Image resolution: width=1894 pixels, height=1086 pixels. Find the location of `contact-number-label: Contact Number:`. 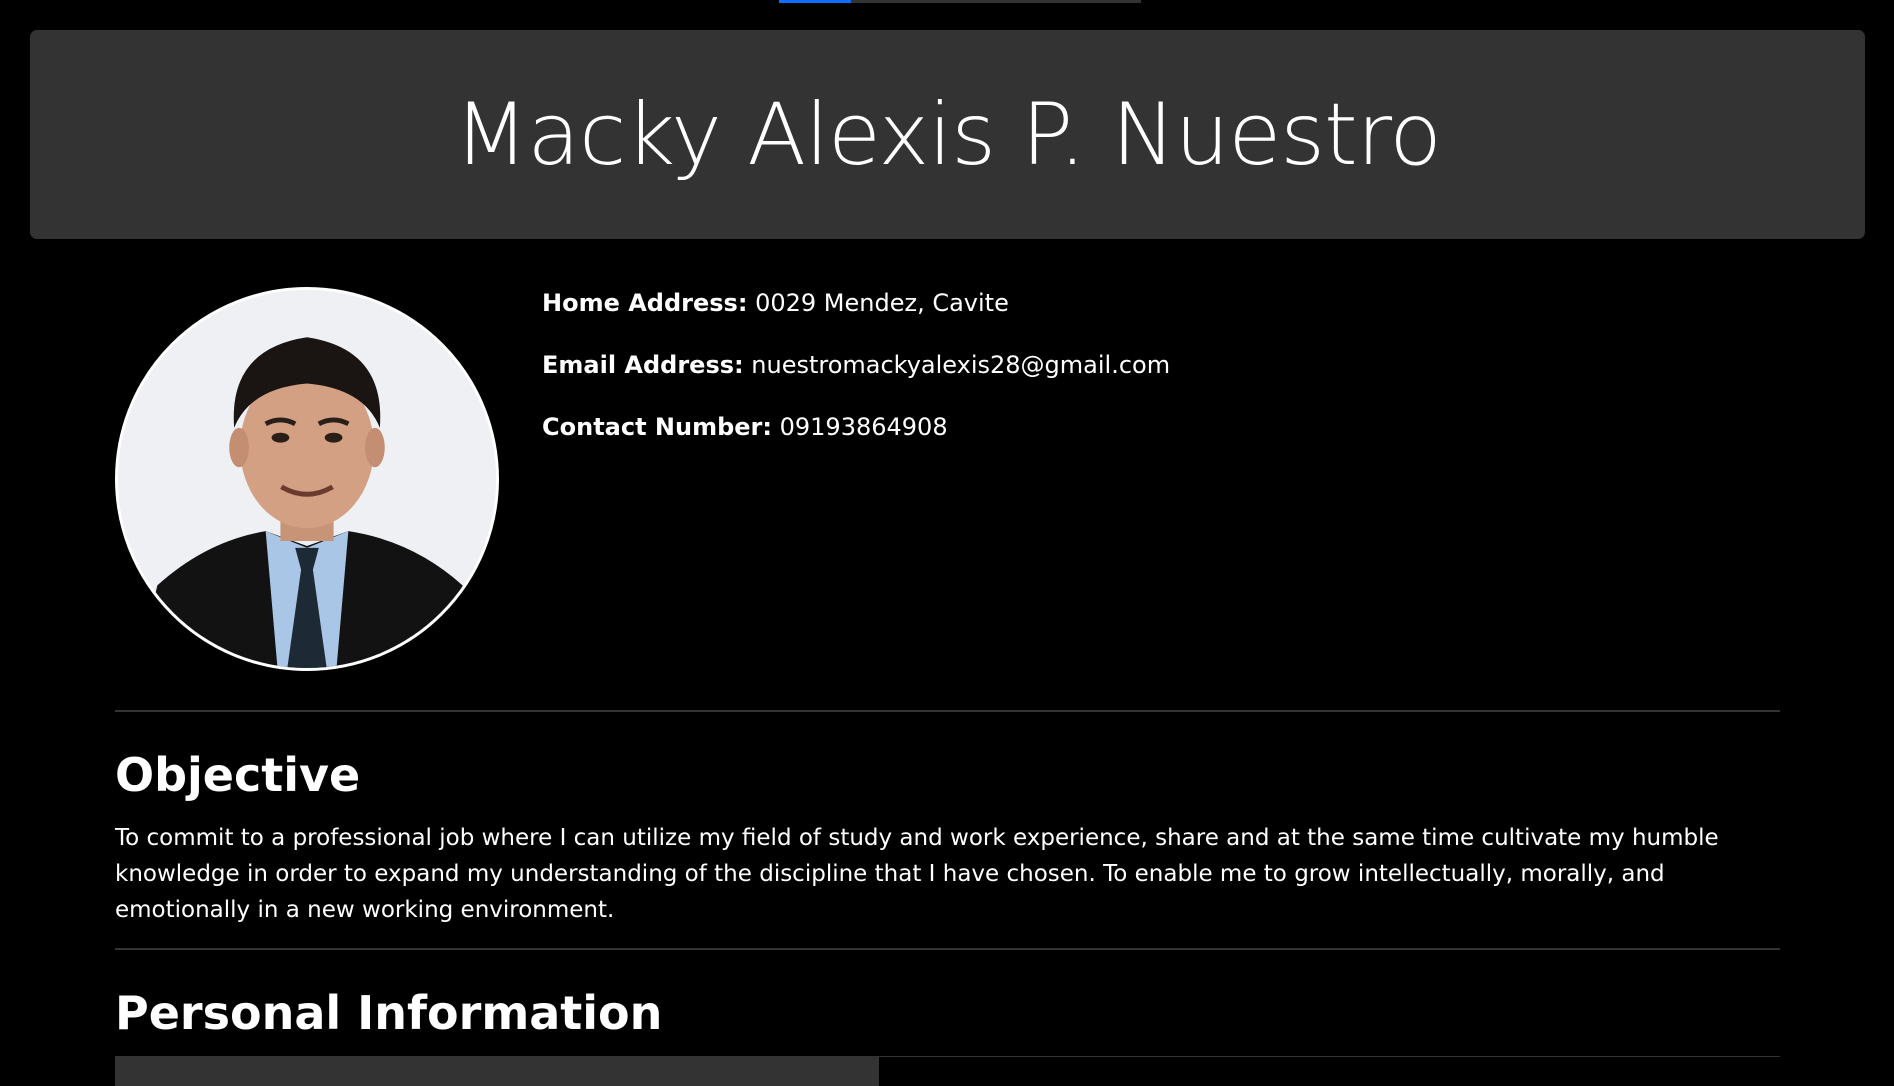

contact-number-label: Contact Number: is located at coordinates (657, 427).